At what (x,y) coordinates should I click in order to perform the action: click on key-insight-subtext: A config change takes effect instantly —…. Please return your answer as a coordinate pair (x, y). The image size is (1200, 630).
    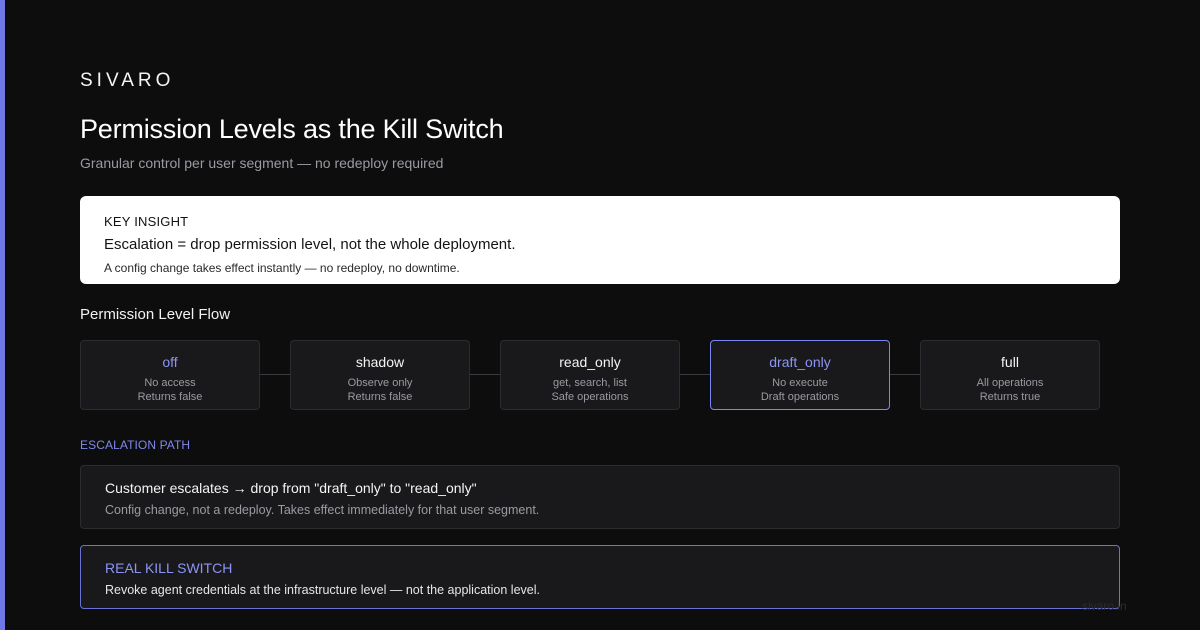
    Looking at the image, I should click on (282, 268).